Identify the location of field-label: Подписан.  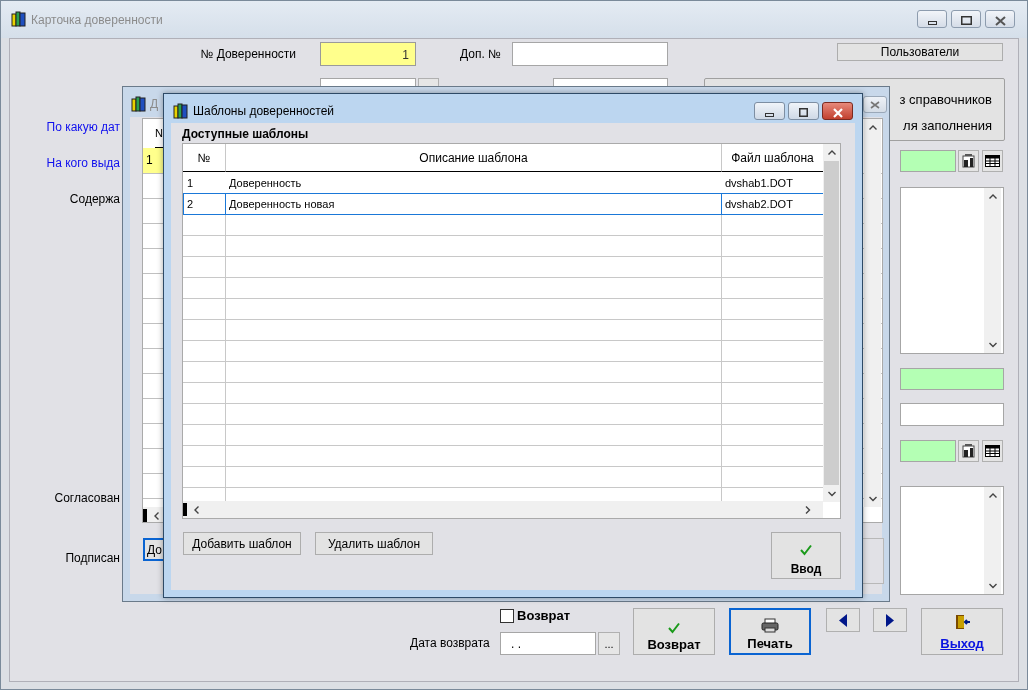
(92, 558).